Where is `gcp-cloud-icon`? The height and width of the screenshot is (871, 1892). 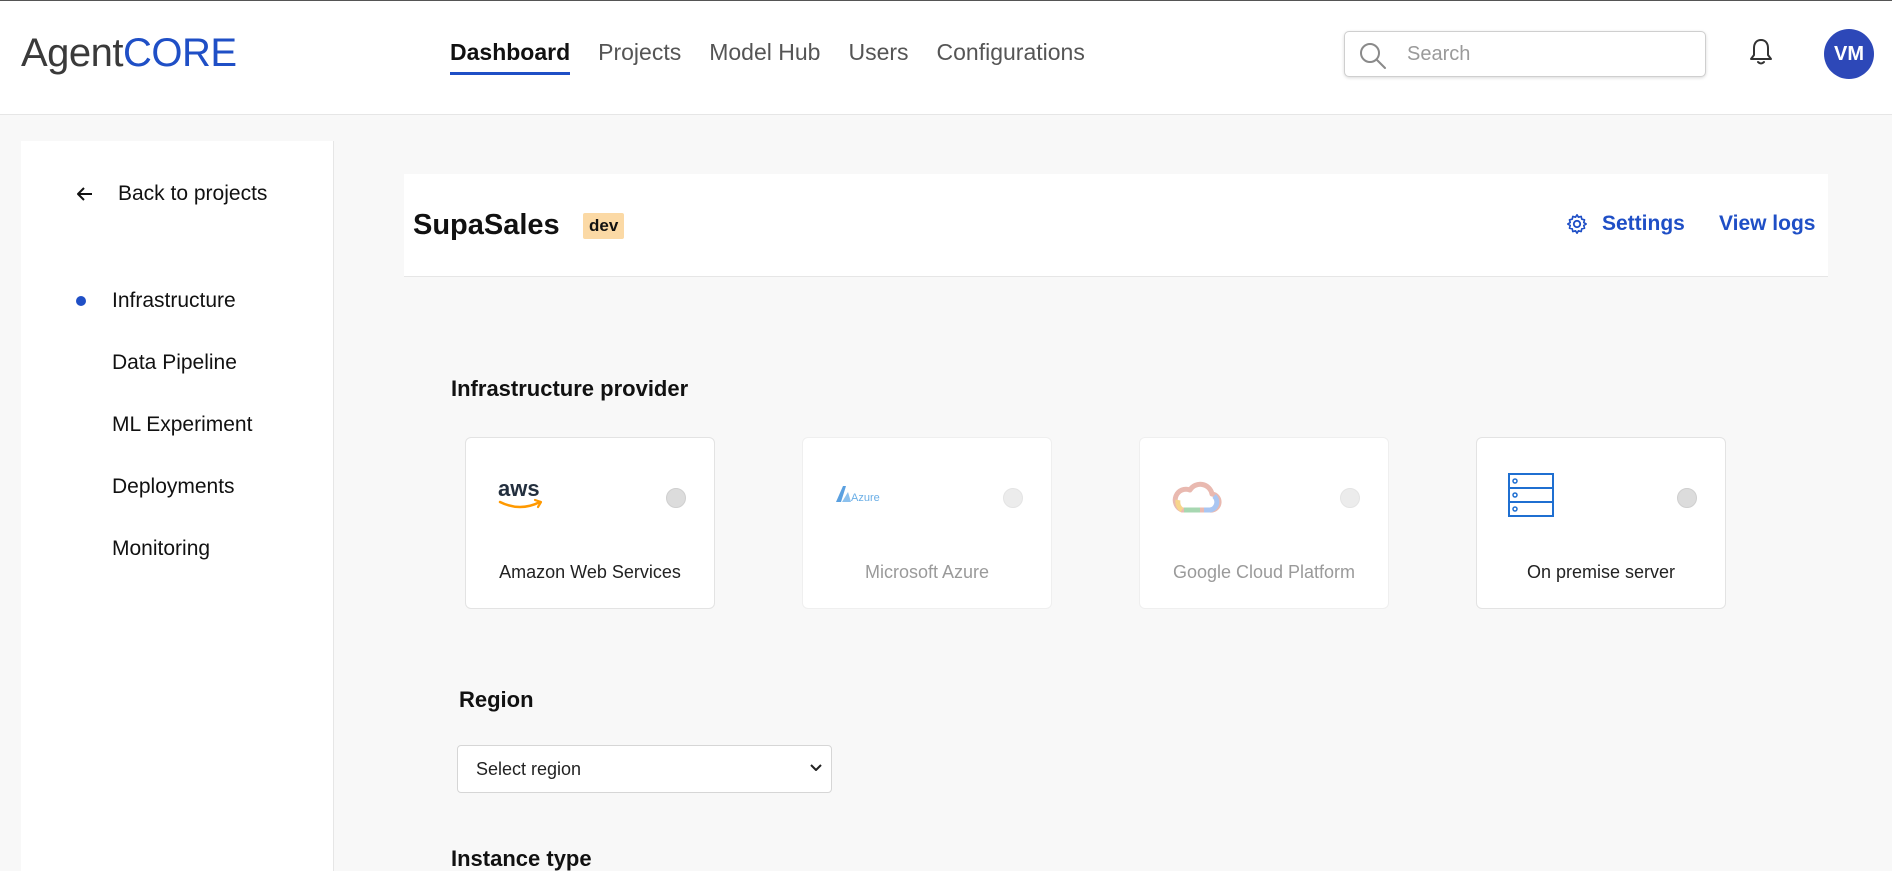
gcp-cloud-icon is located at coordinates (1200, 496).